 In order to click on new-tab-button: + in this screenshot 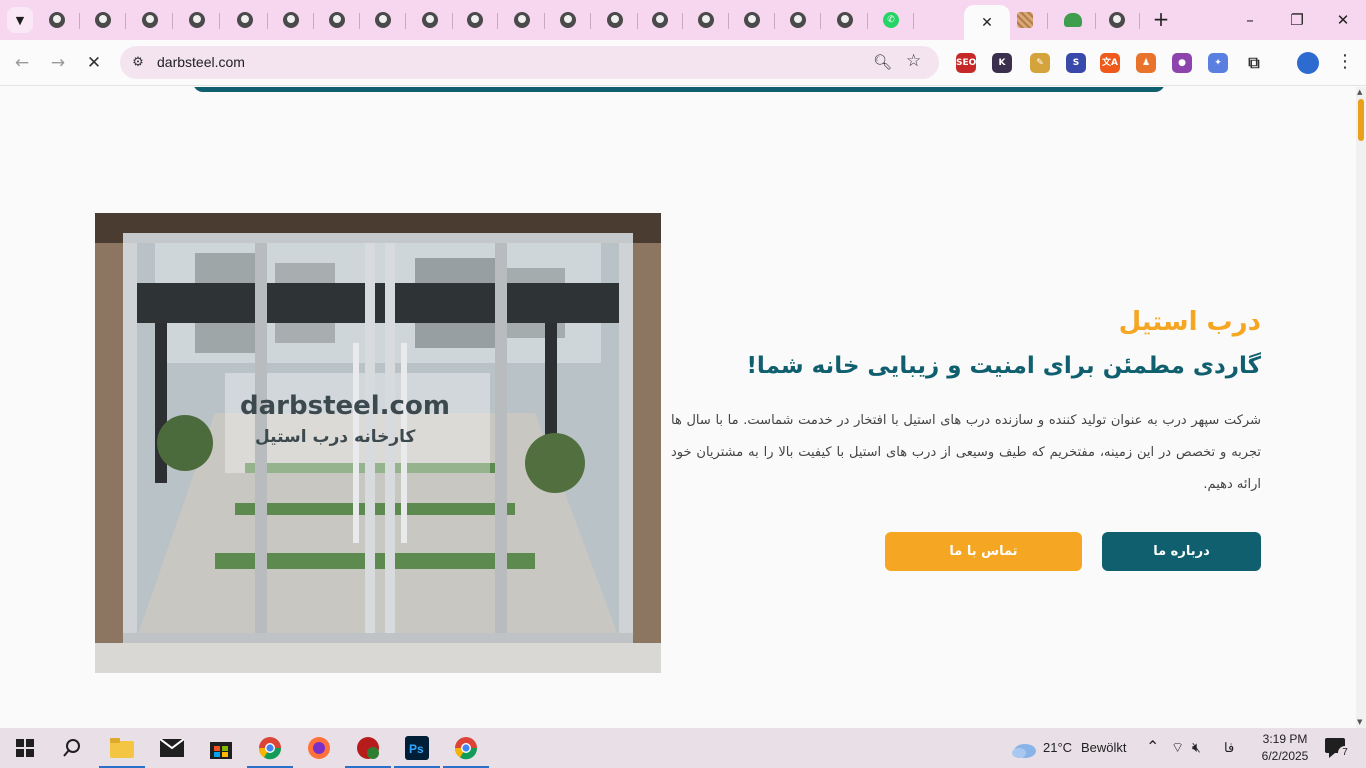, I will do `click(1161, 20)`.